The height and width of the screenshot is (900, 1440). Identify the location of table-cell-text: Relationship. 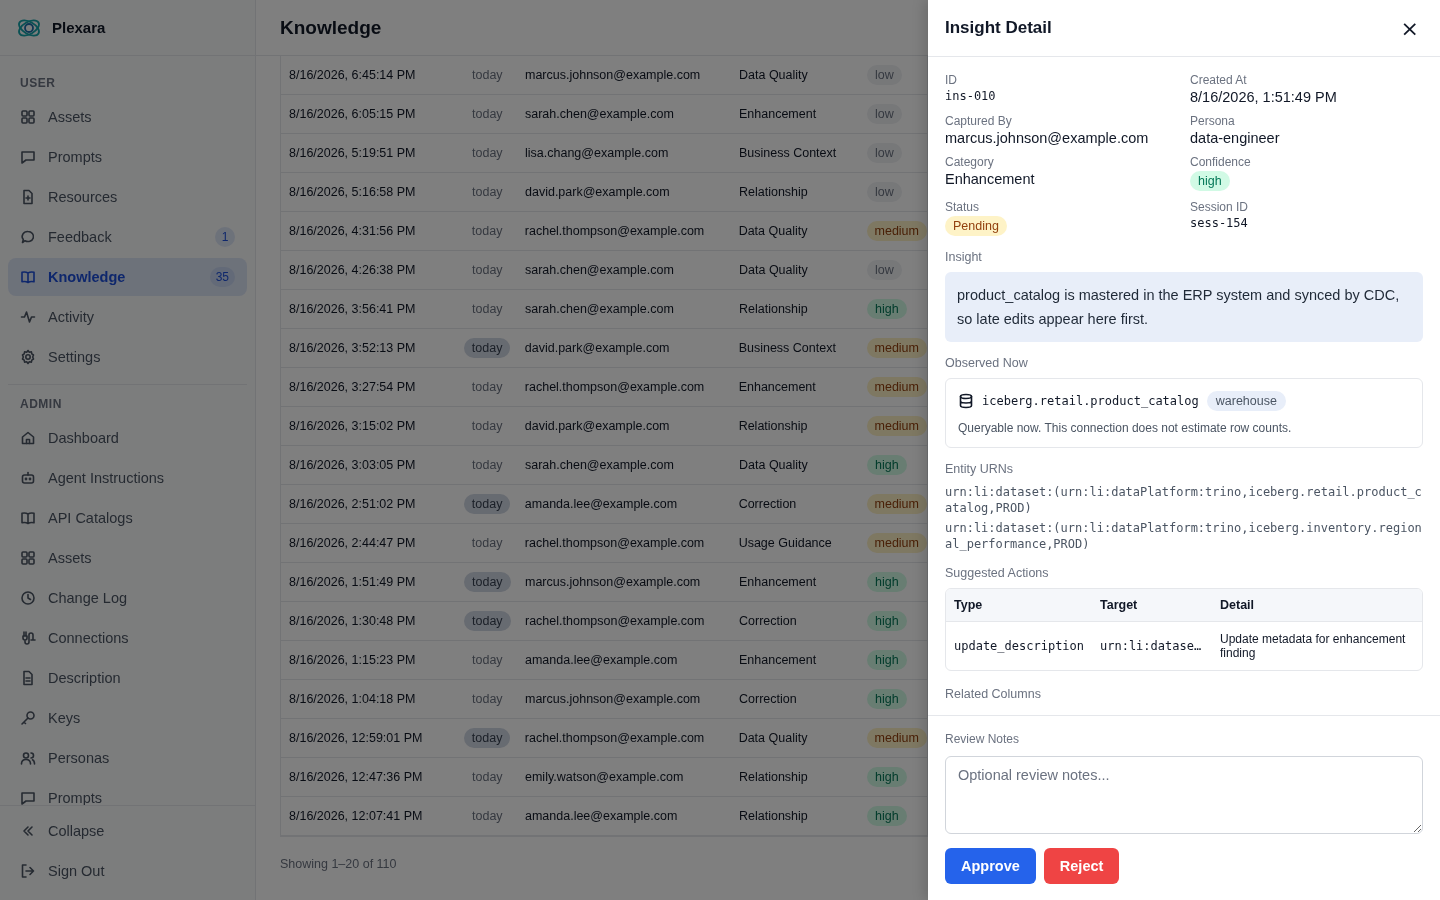
(773, 426).